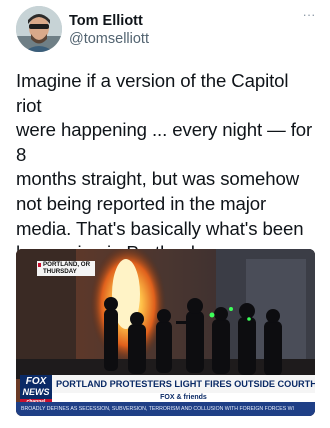 Image resolution: width=330 pixels, height=428 pixels. I want to click on author-handle: @tomselliott, so click(109, 39).